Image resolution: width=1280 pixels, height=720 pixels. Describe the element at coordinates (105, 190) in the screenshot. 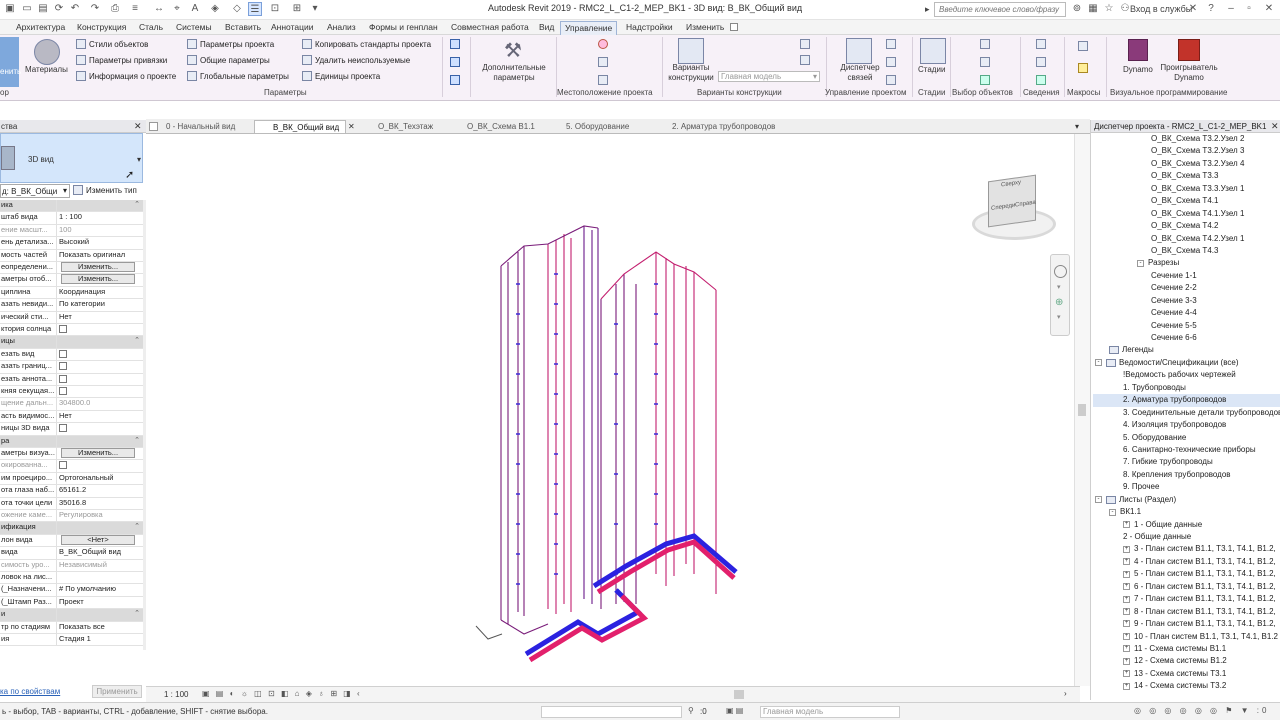

I see `edit-type-button: Изменить тип` at that location.